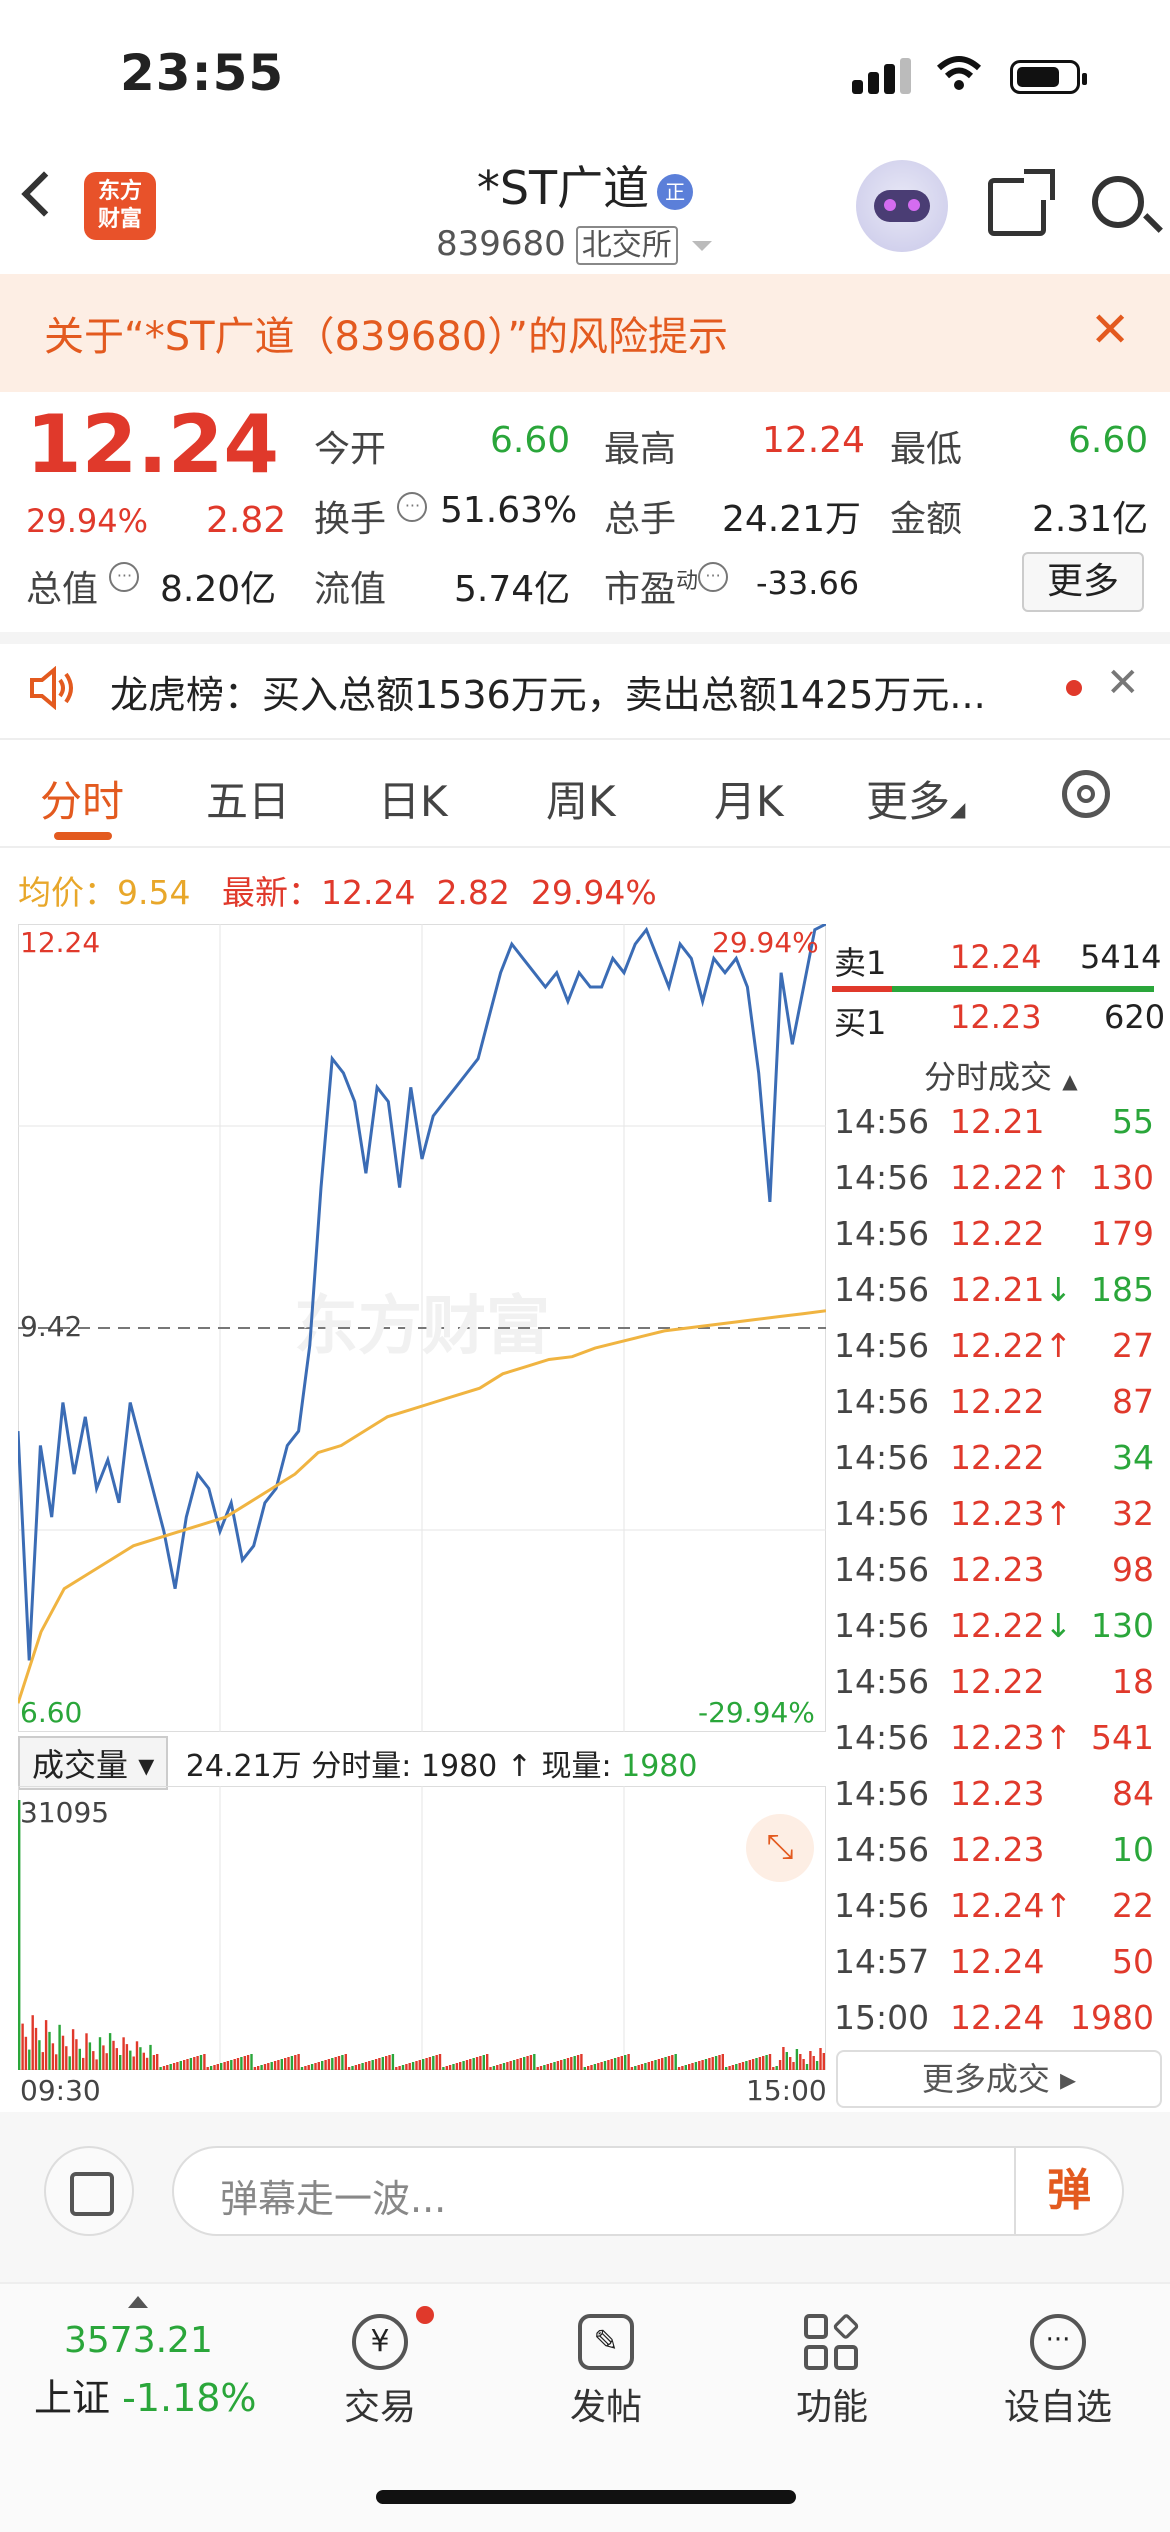  Describe the element at coordinates (999, 2079) in the screenshot. I see `more-ticks-button: 更多成交 ▸` at that location.